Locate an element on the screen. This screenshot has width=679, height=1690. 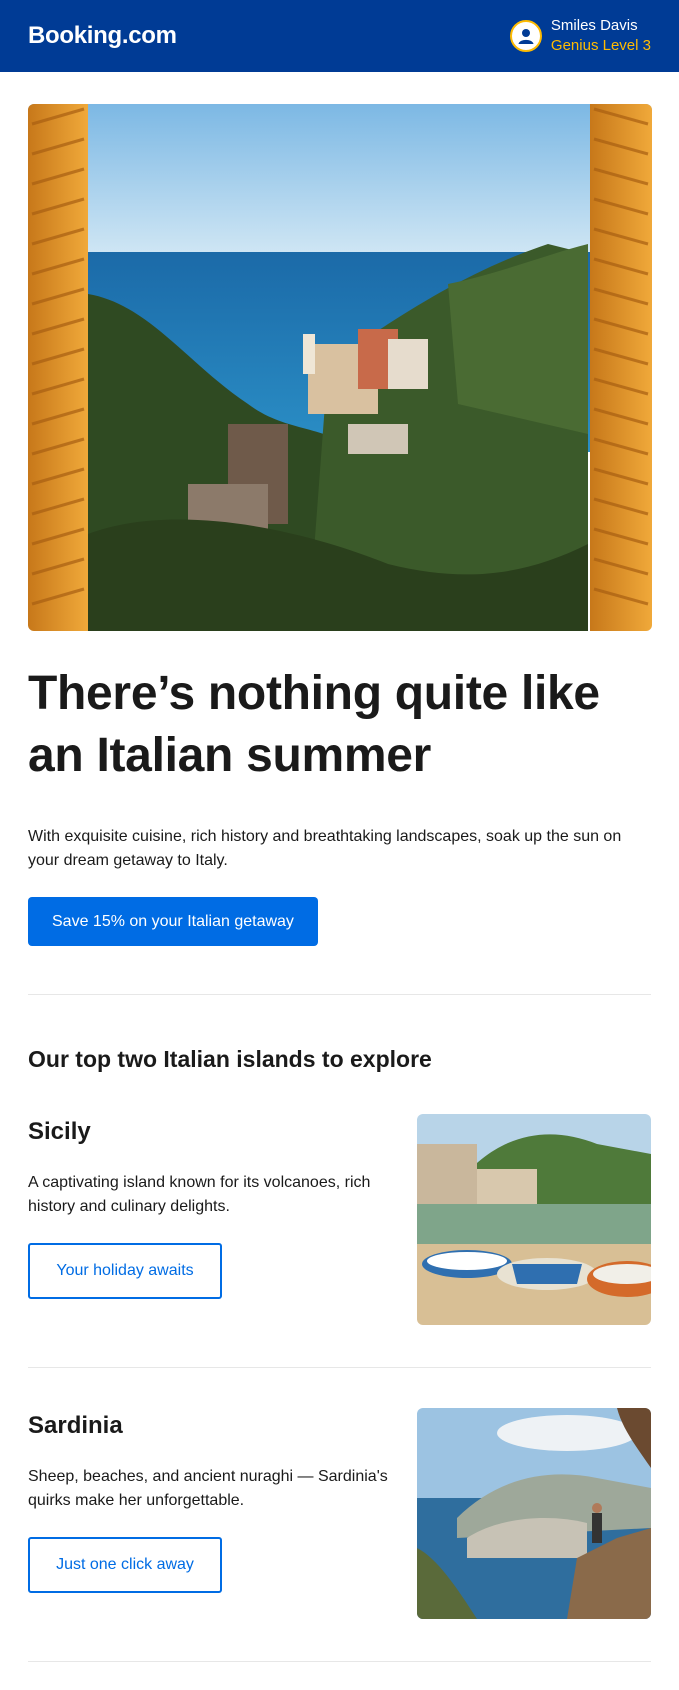
user-name: Smiles Davis is located at coordinates (594, 25).